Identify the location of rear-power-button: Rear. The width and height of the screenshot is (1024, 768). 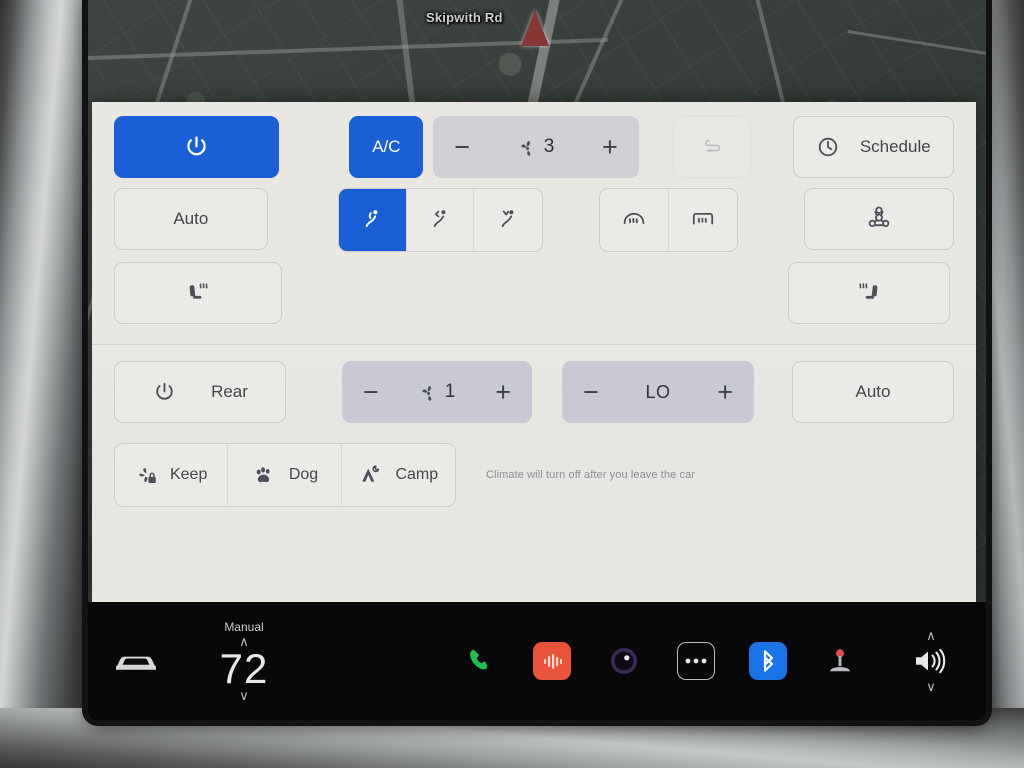
(200, 392).